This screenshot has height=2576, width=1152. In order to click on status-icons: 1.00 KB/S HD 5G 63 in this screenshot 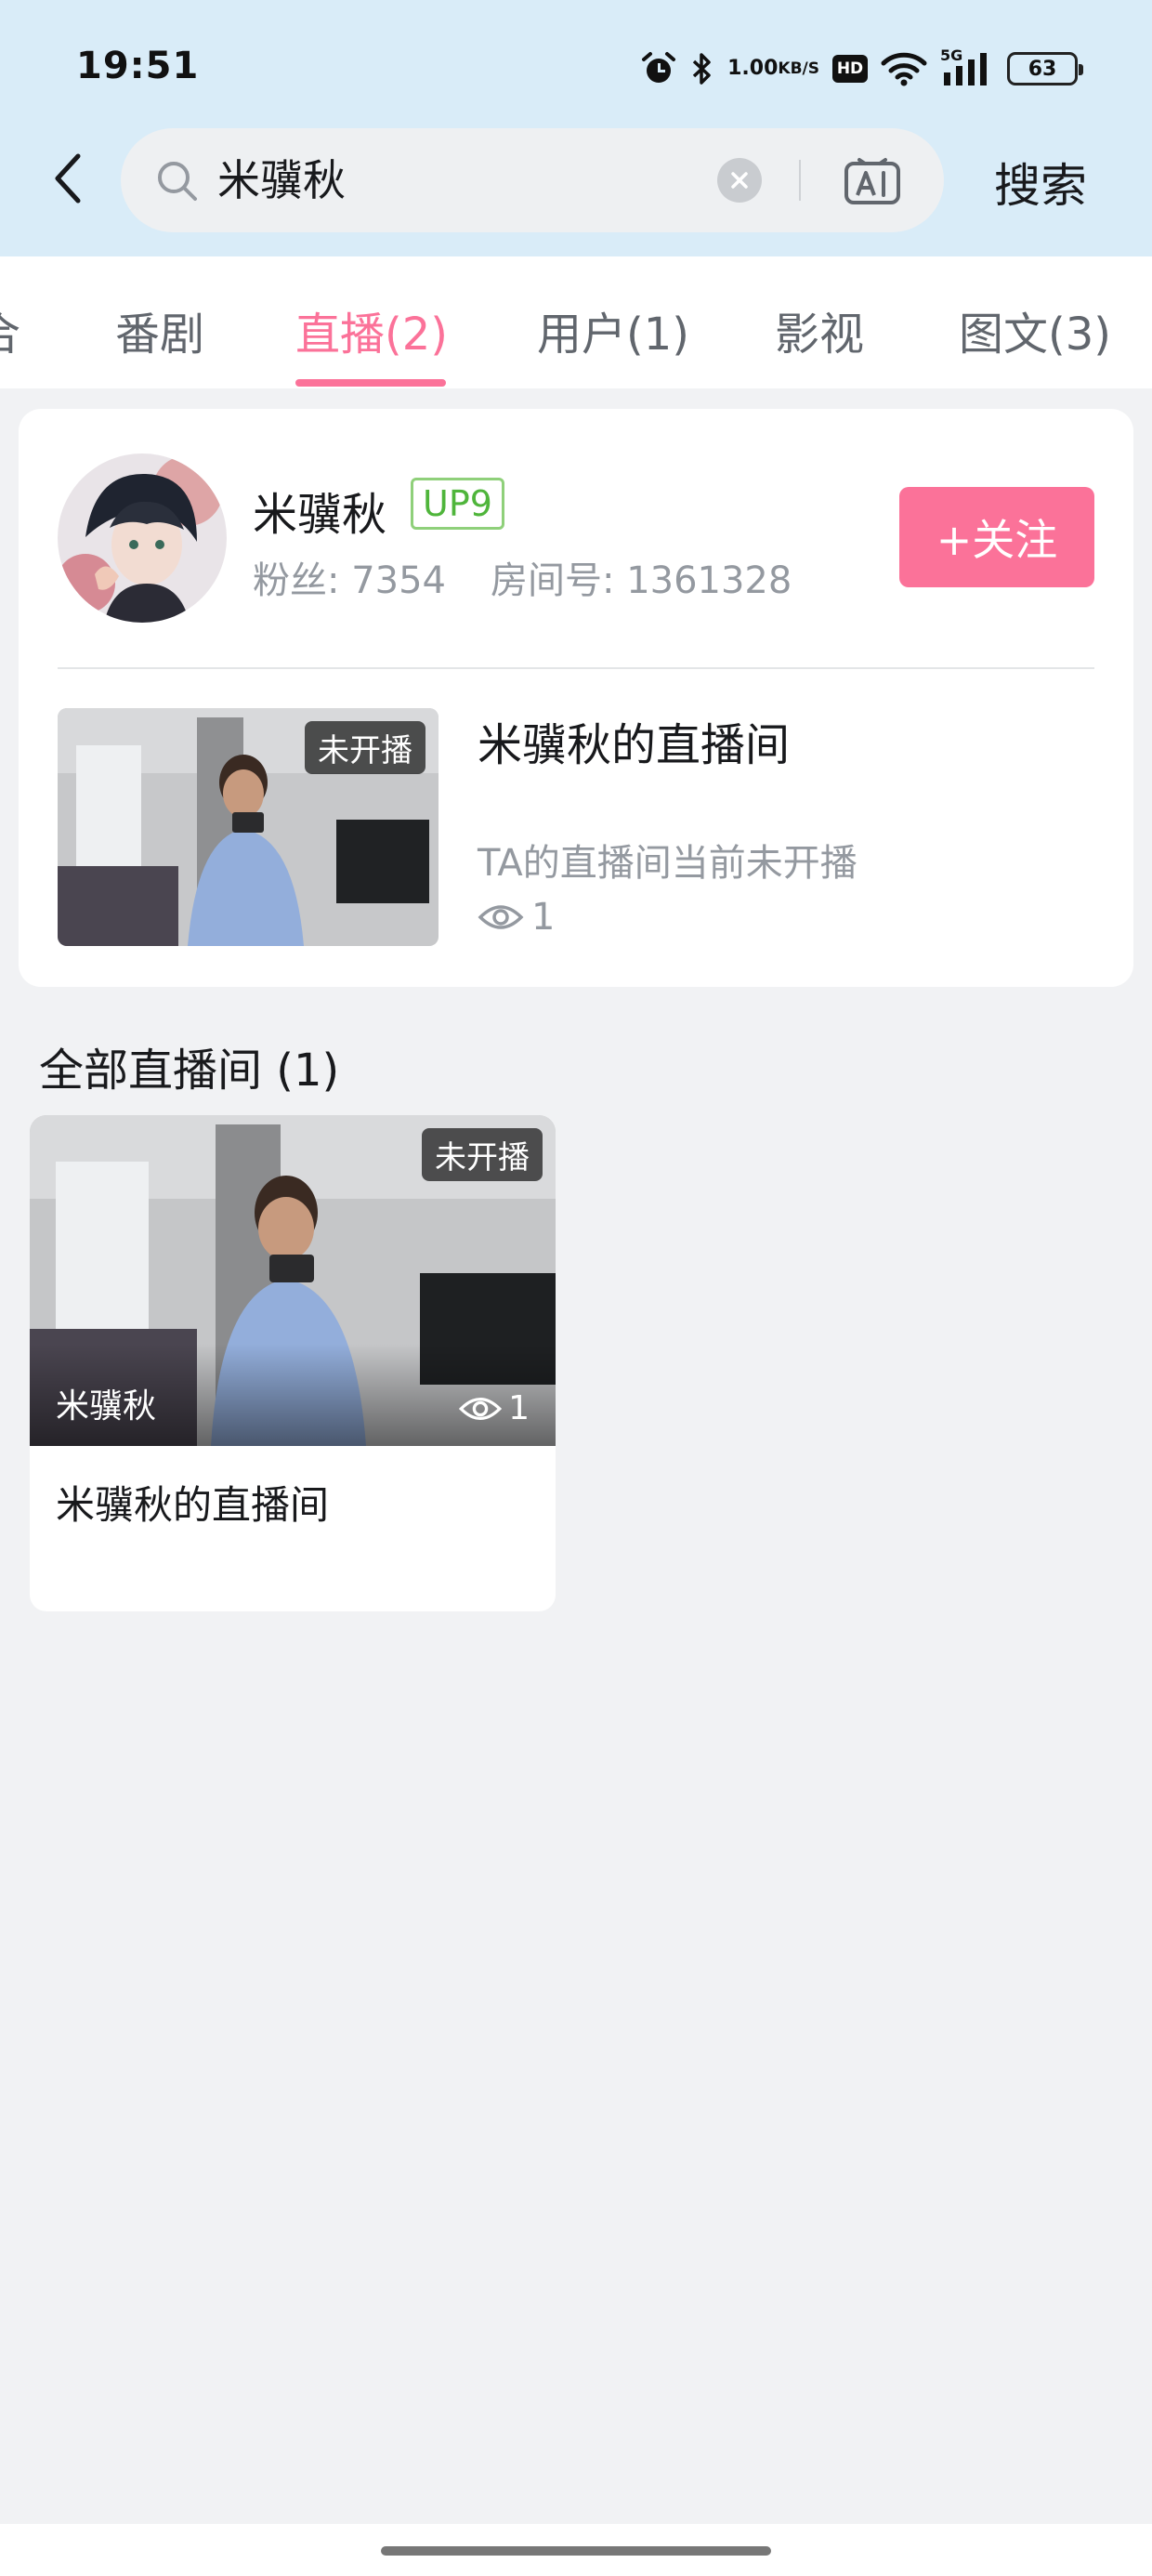, I will do `click(861, 69)`.